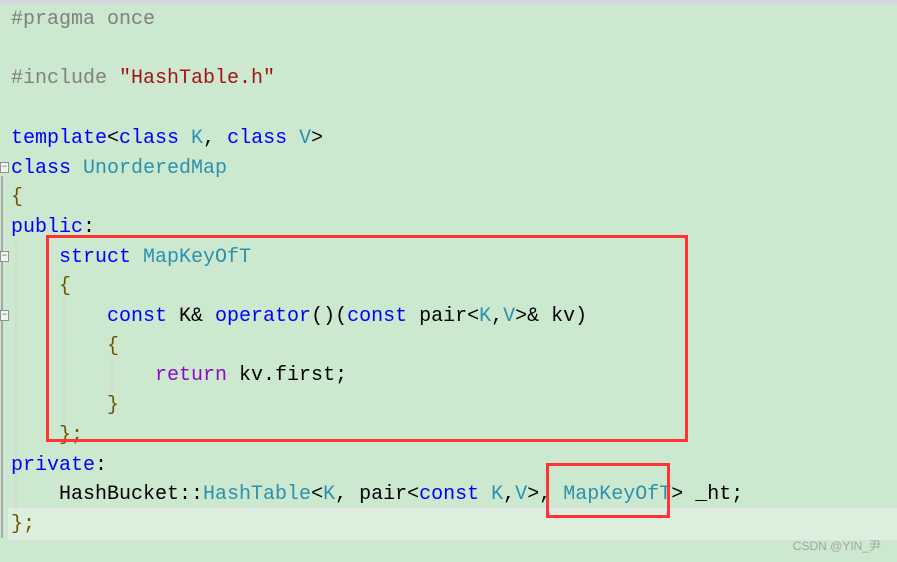  I want to click on code-line: };, so click(23, 525).